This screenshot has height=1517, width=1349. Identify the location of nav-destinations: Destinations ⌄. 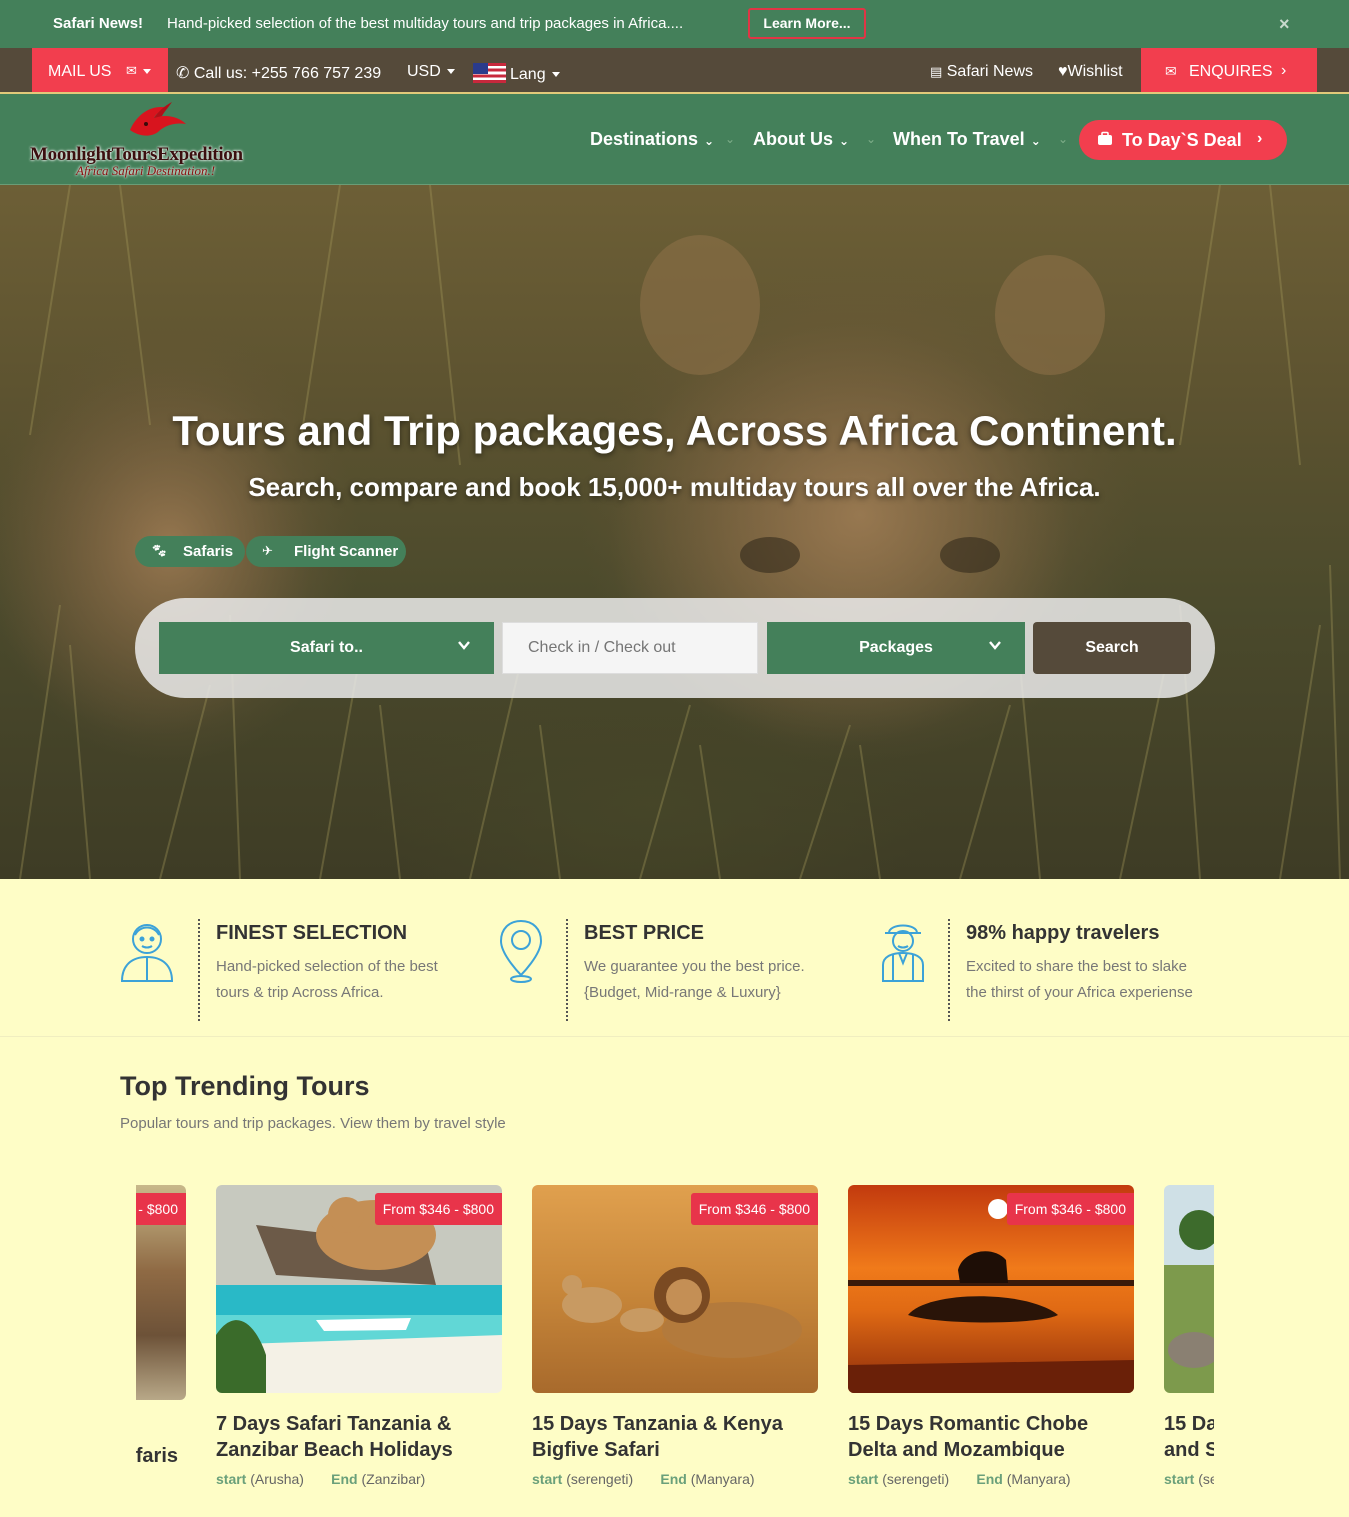
(652, 139).